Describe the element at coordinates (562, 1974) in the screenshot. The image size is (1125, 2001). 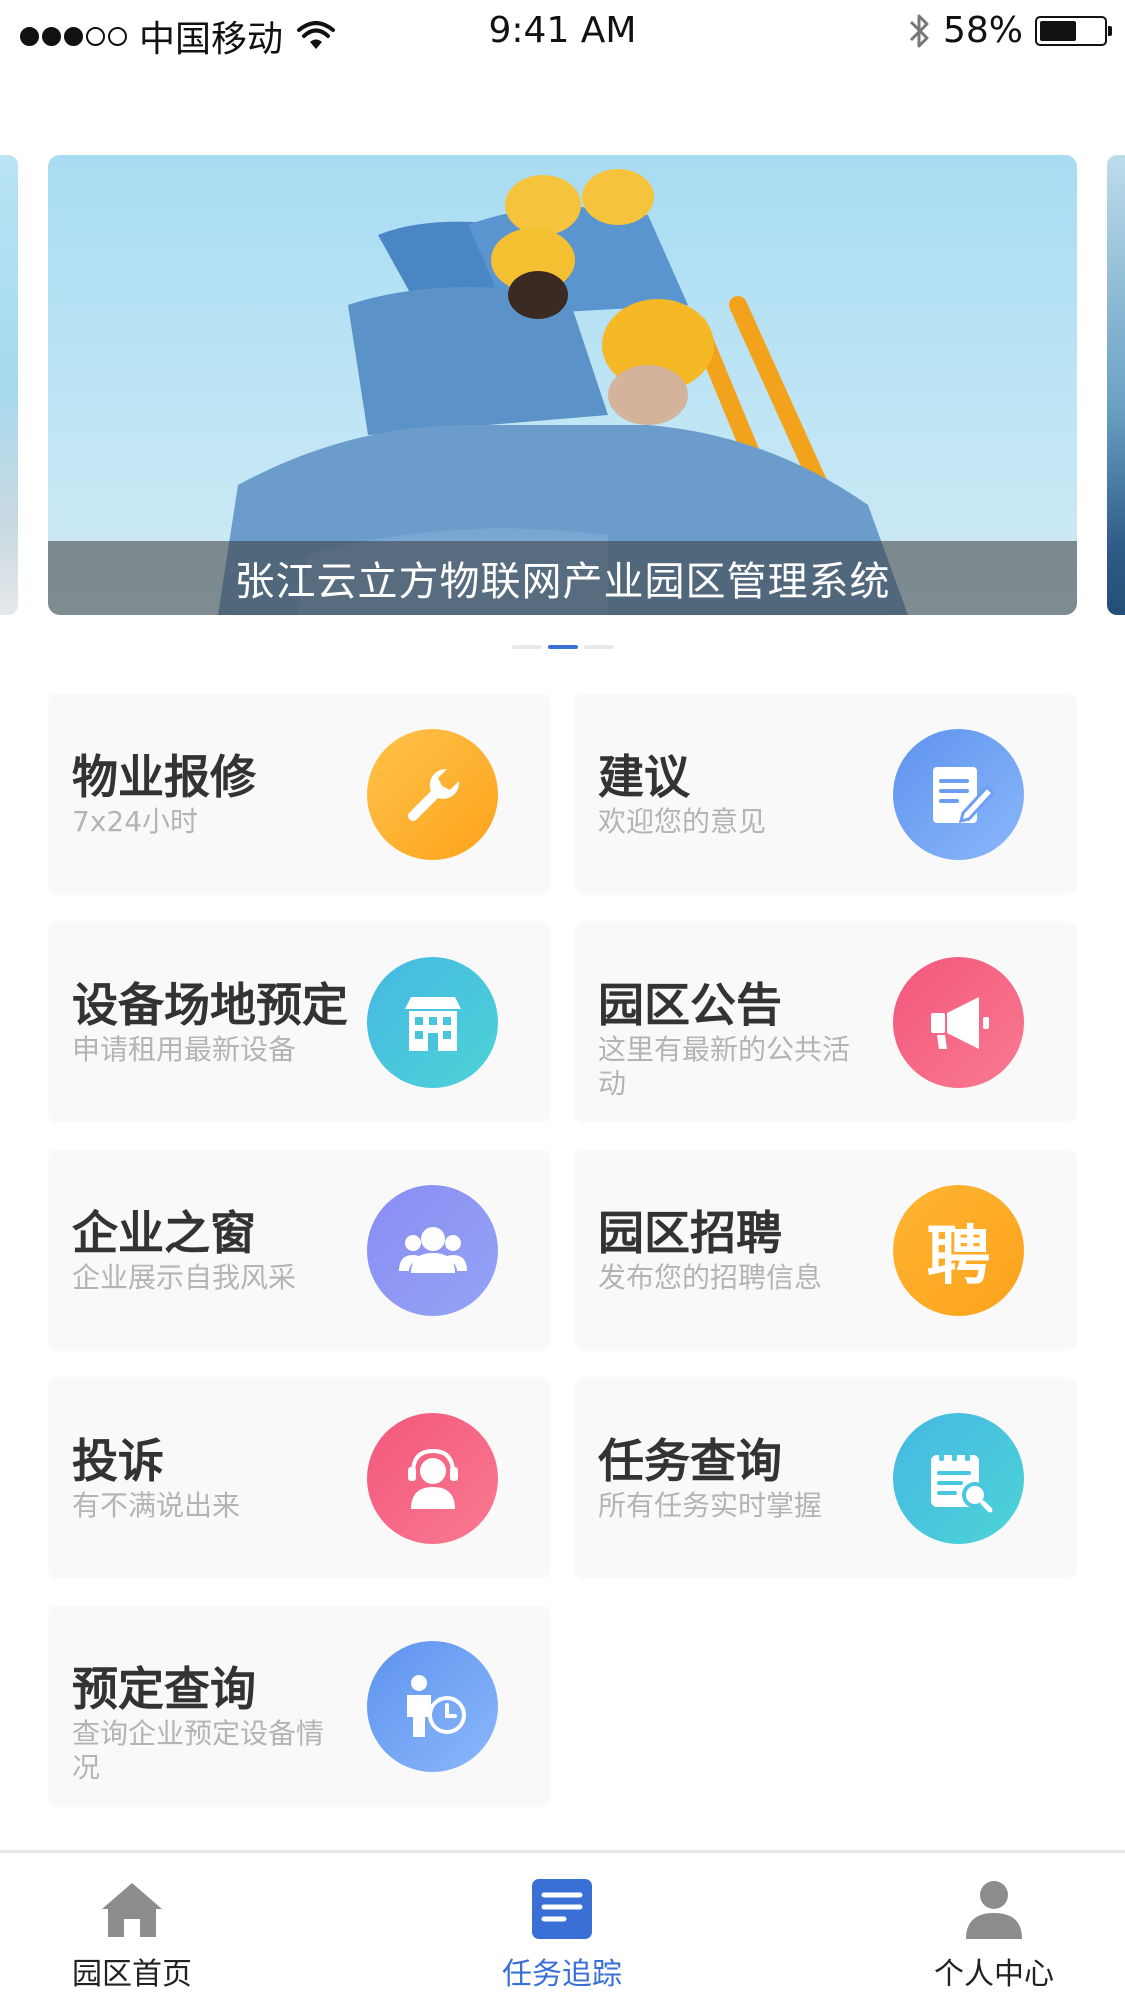
I see `tab-label: 任务追踪` at that location.